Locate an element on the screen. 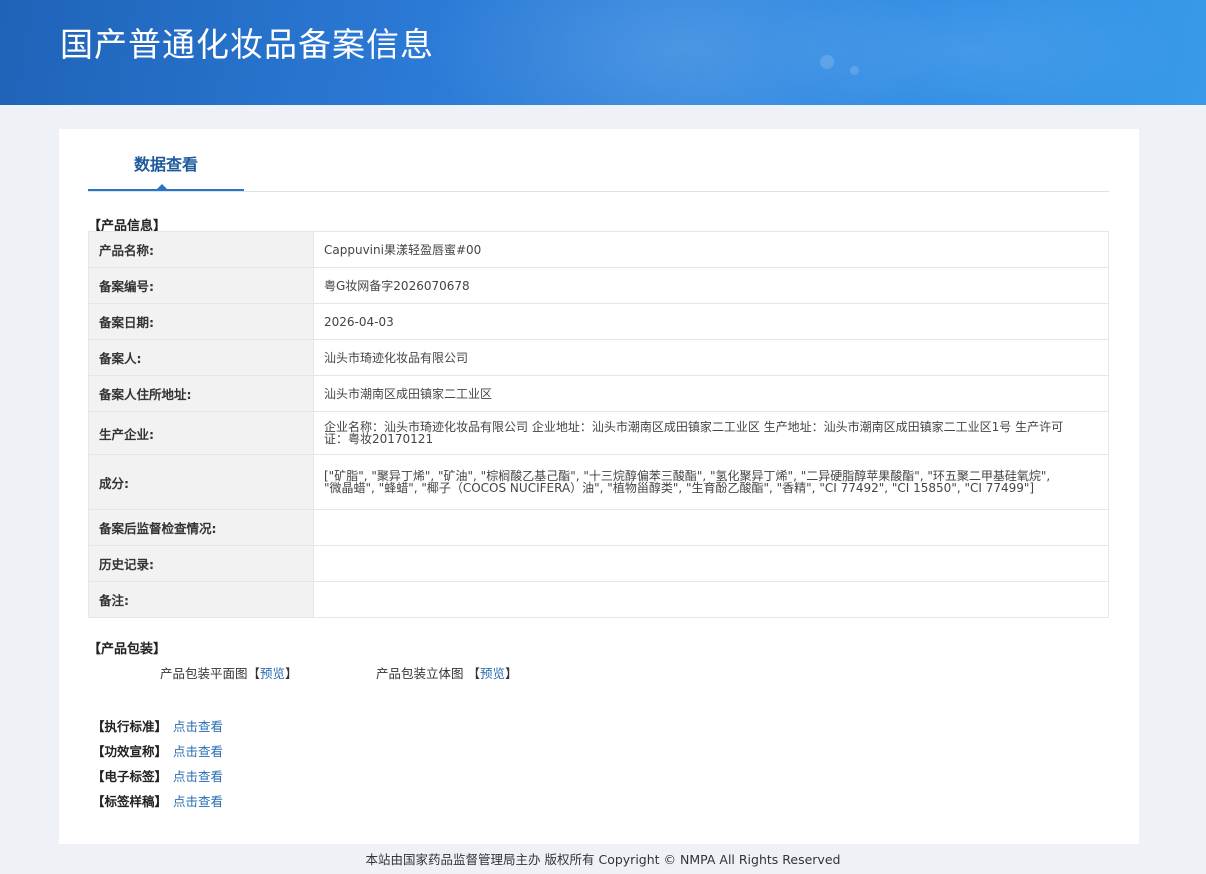  table-row: 备案日期: 2026-04-03 is located at coordinates (598, 321).